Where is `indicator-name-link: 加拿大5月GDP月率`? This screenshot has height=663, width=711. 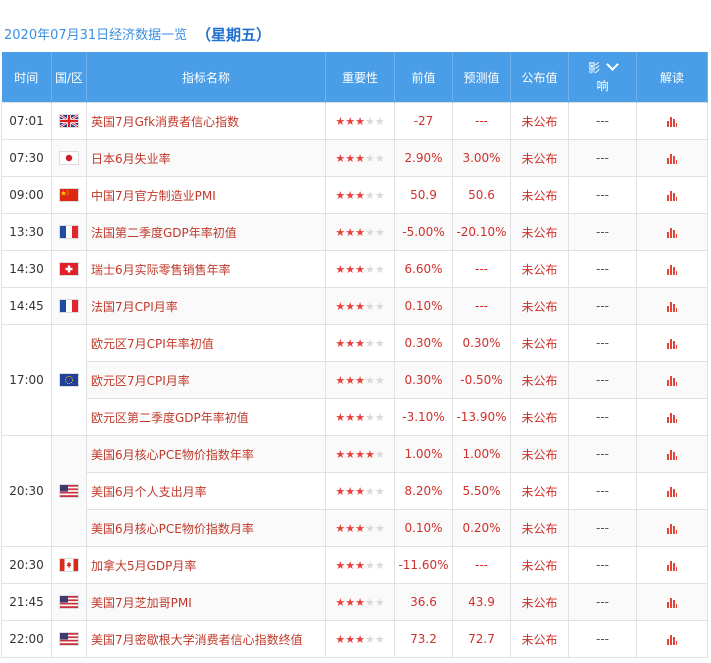
indicator-name-link: 加拿大5月GDP月率 is located at coordinates (206, 565).